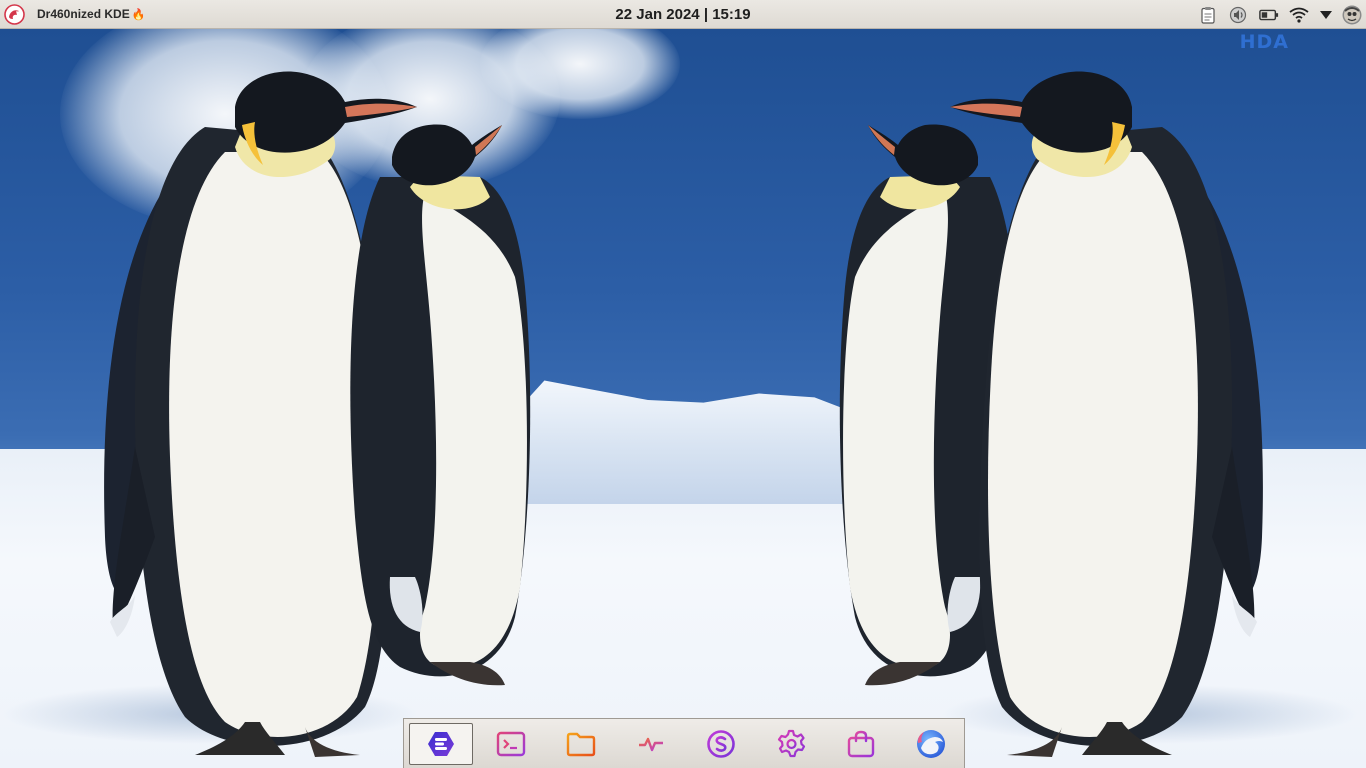 The width and height of the screenshot is (1366, 768). I want to click on dock-item-file-manager, so click(581, 744).